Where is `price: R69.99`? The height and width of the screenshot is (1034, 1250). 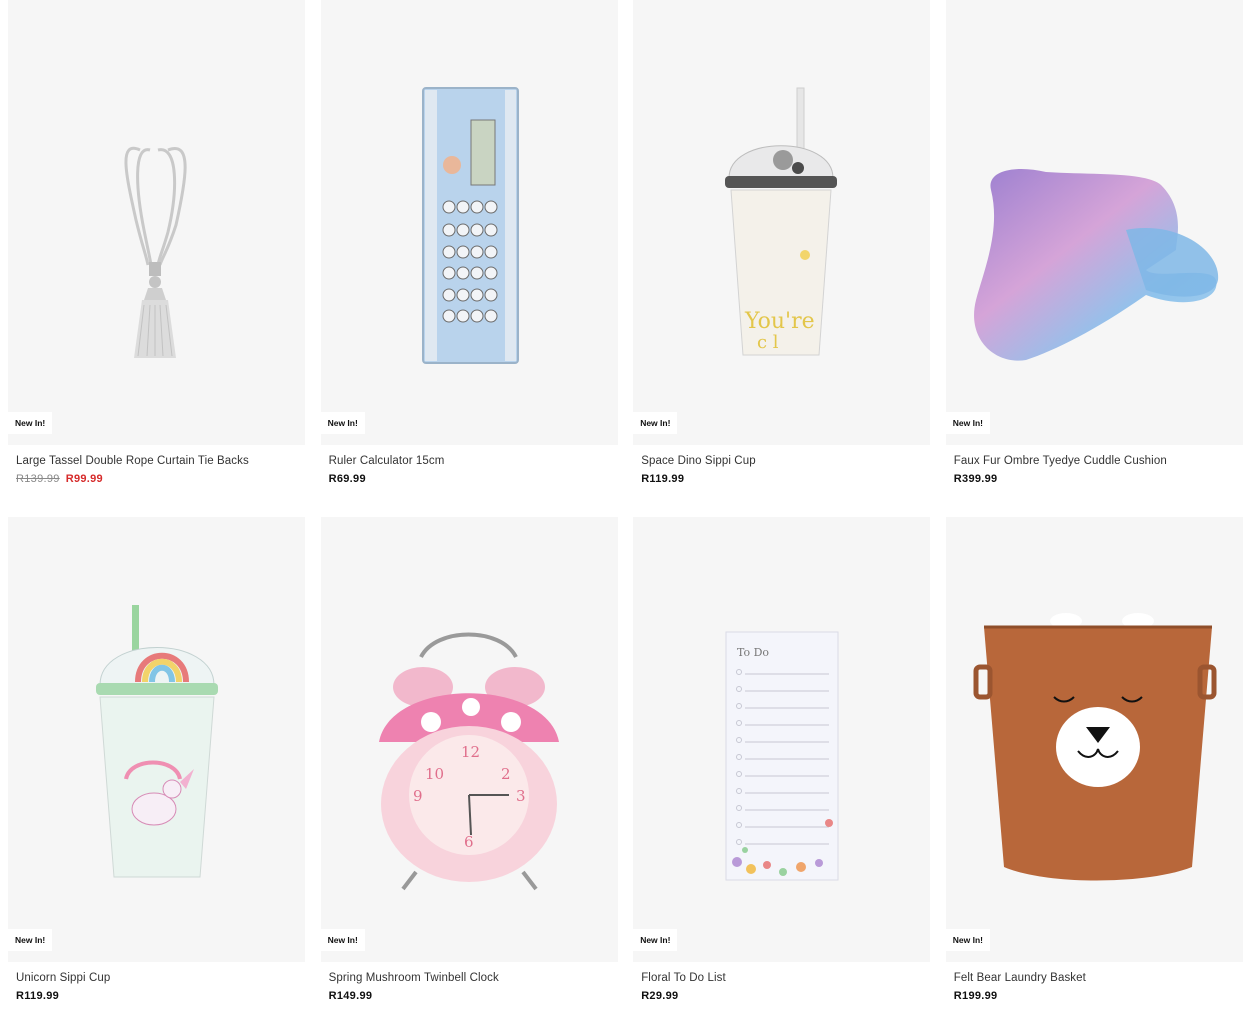 price: R69.99 is located at coordinates (347, 479).